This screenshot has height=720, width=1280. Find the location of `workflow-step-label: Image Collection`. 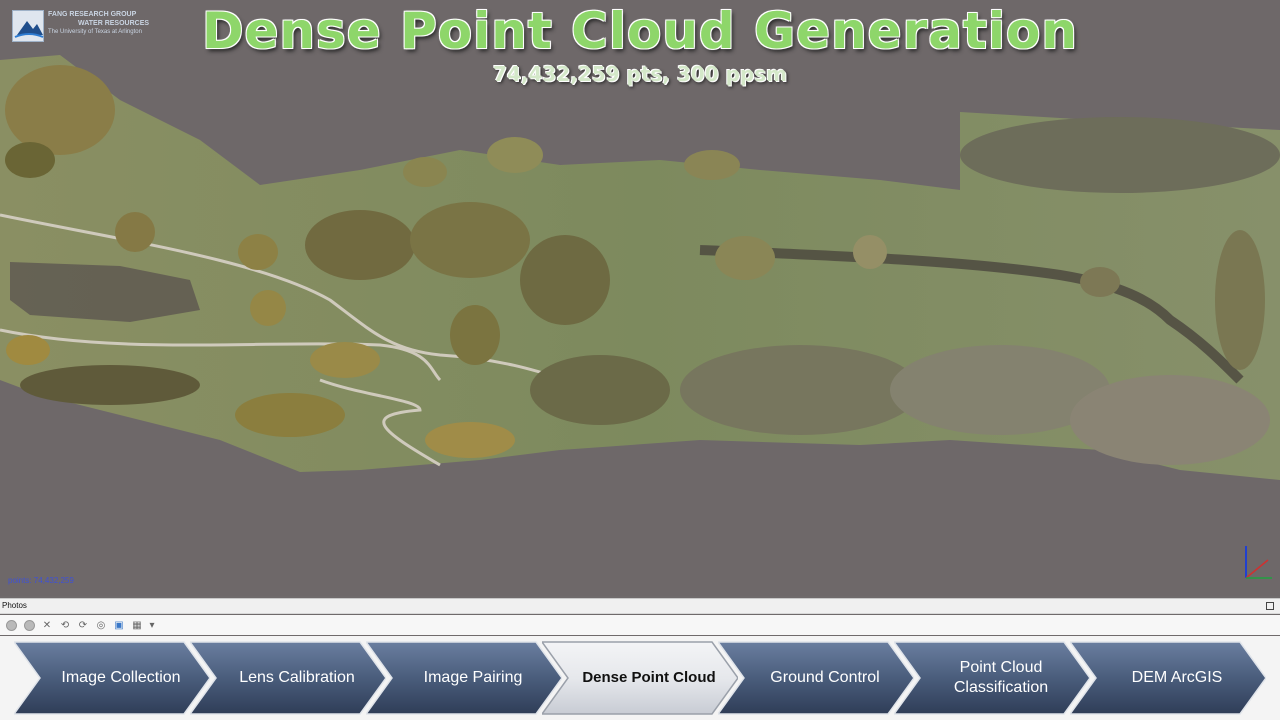

workflow-step-label: Image Collection is located at coordinates (121, 677).